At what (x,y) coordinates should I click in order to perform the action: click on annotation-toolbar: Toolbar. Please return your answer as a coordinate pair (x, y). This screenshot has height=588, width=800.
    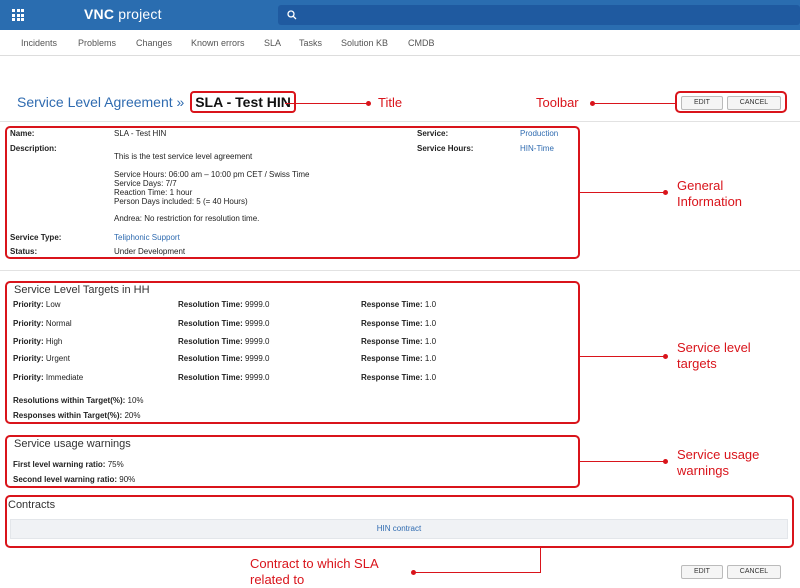
    Looking at the image, I should click on (557, 102).